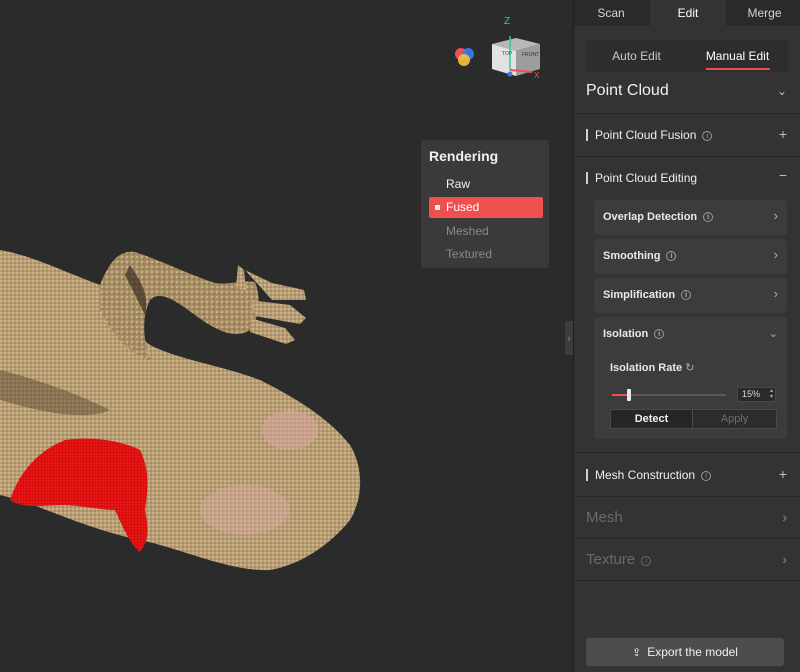 Image resolution: width=800 pixels, height=672 pixels. I want to click on point-cloud-section-header: Point Cloud ⌄, so click(687, 93).